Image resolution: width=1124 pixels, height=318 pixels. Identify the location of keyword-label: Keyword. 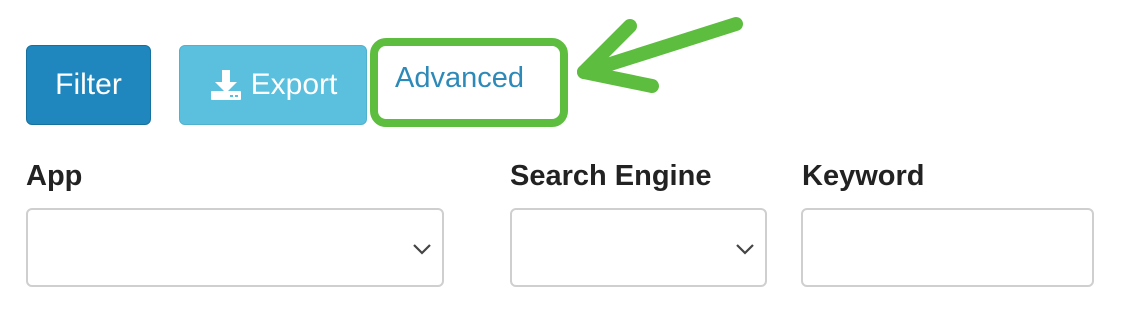
(863, 176).